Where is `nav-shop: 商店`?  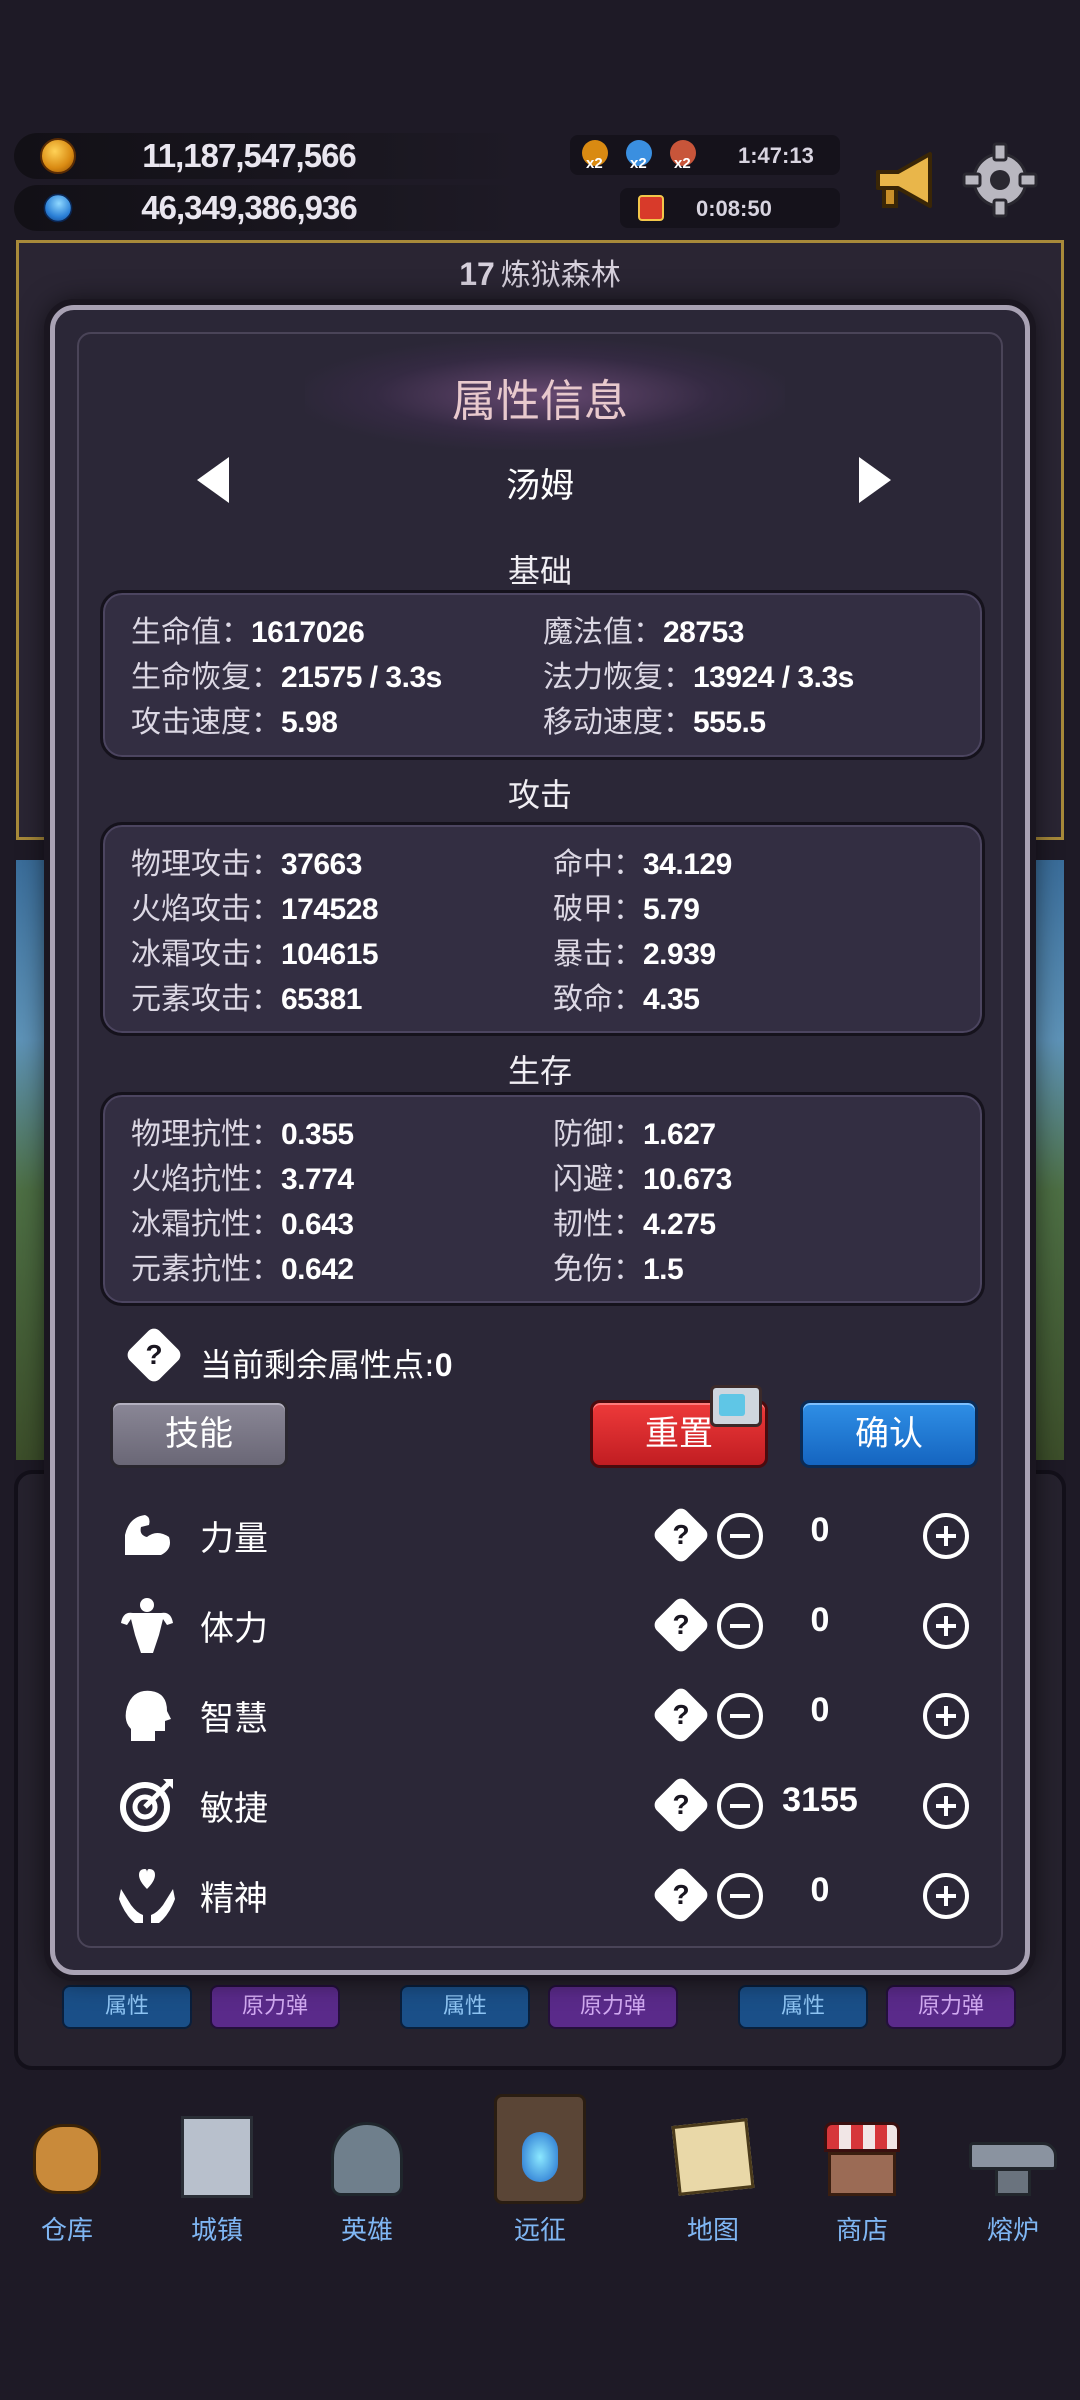 nav-shop: 商店 is located at coordinates (862, 2175).